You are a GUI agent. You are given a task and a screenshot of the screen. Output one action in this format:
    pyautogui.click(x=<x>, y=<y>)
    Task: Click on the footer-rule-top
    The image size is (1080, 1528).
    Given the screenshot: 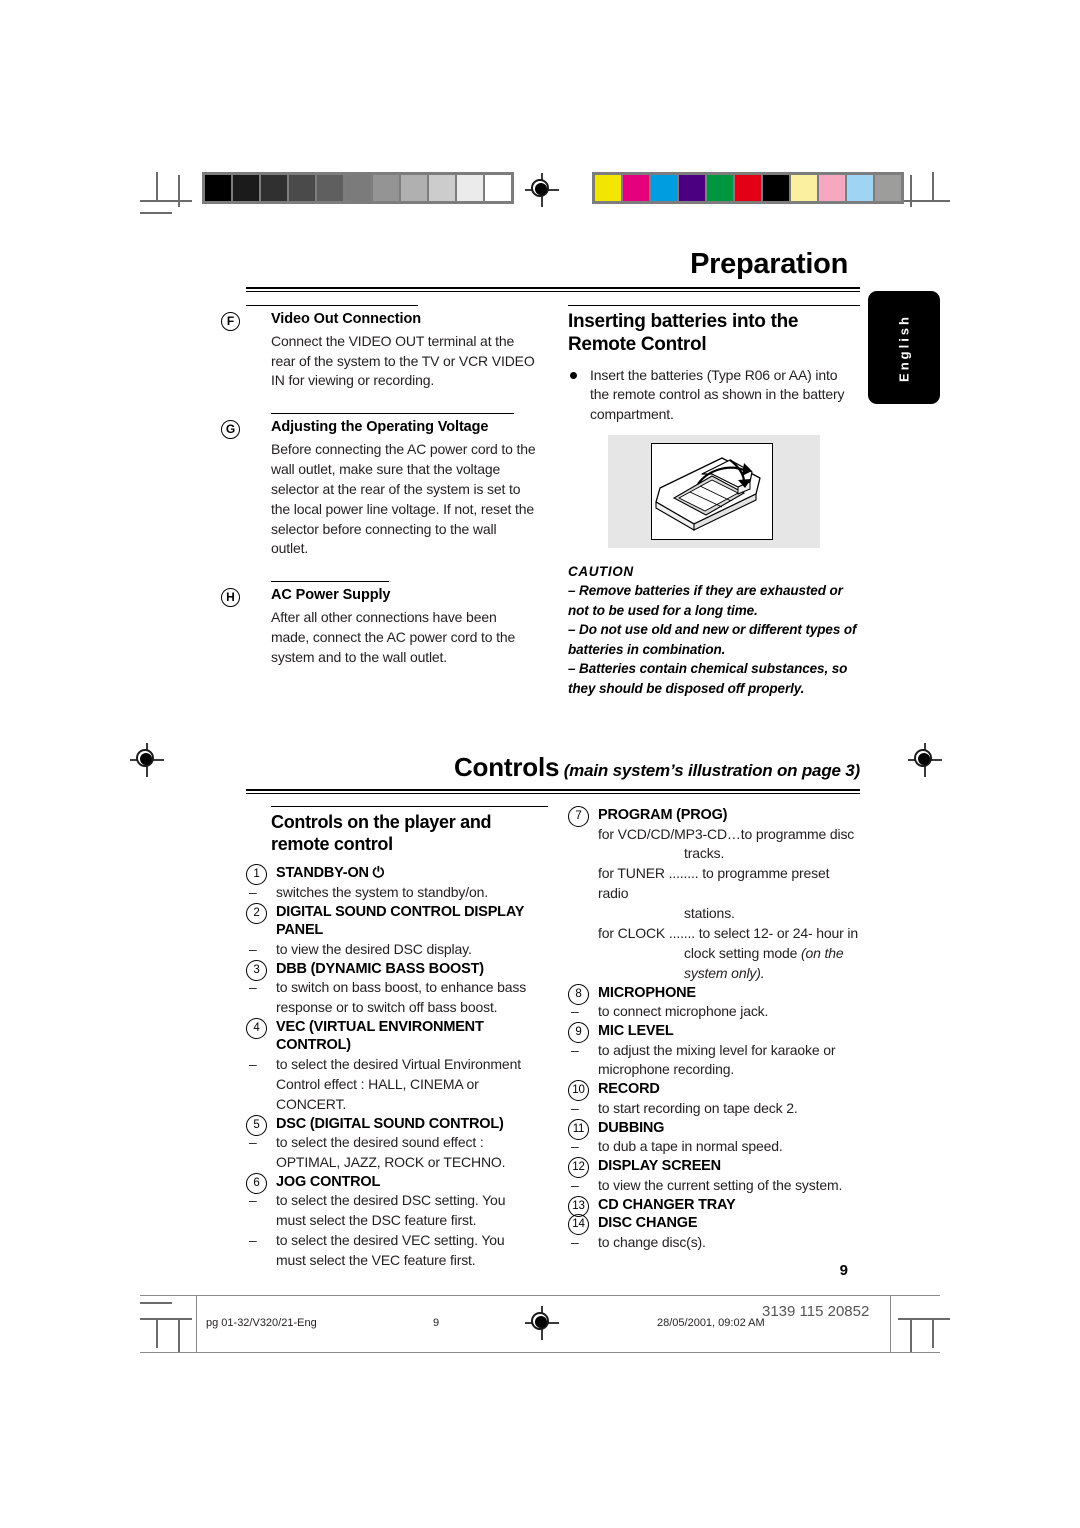 What is the action you would take?
    pyautogui.click(x=540, y=1295)
    